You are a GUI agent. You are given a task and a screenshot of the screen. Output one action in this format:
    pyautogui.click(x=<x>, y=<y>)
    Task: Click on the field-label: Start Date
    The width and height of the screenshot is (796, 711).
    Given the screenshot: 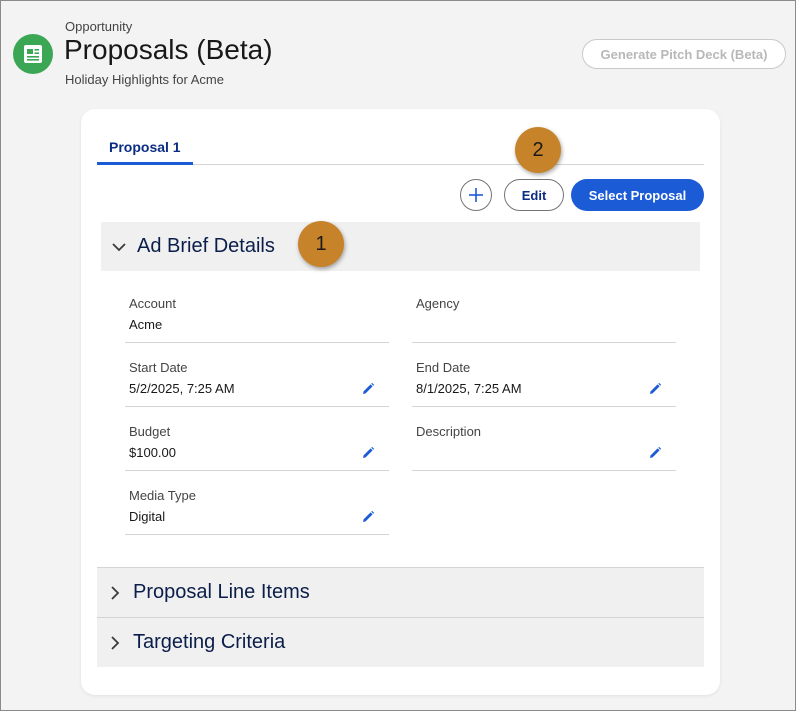 What is the action you would take?
    pyautogui.click(x=158, y=367)
    